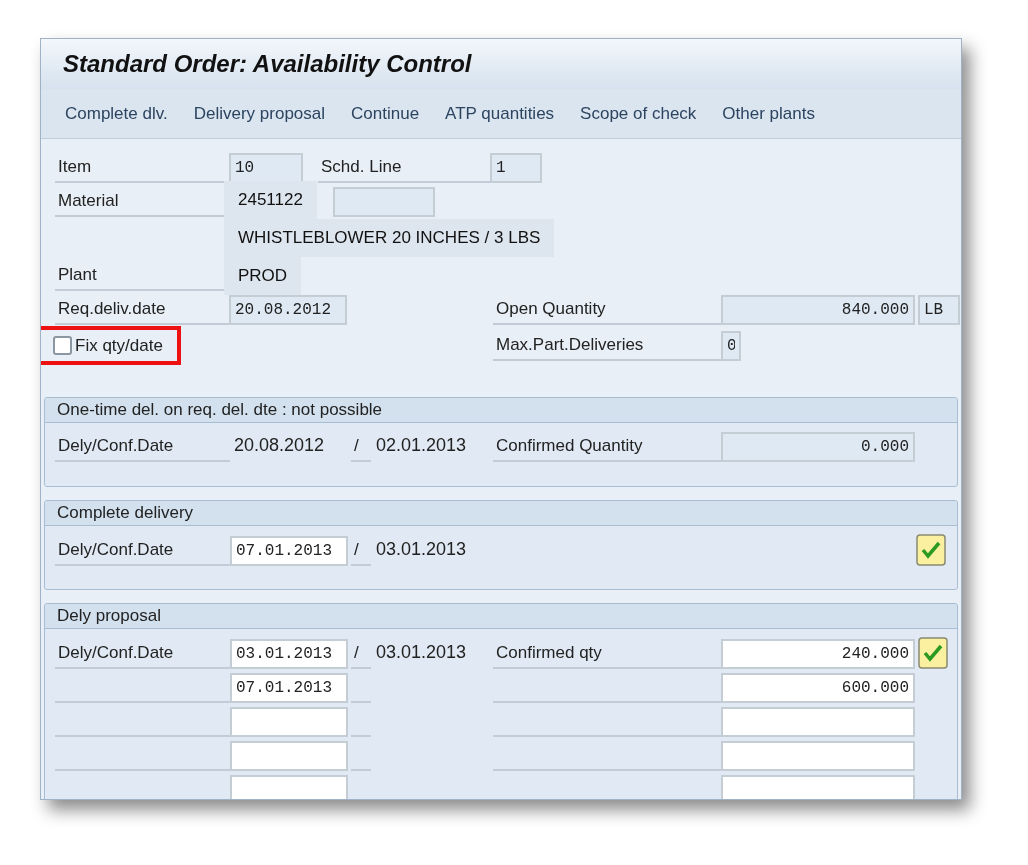  I want to click on date-text: 02.01.2013, so click(421, 445).